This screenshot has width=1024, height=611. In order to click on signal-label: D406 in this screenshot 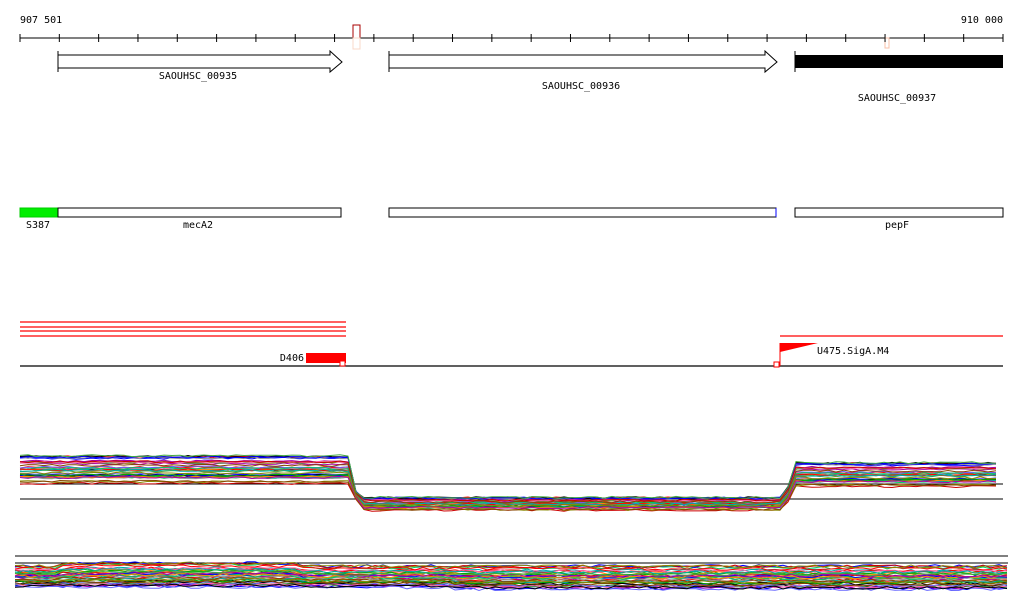, I will do `click(292, 358)`.